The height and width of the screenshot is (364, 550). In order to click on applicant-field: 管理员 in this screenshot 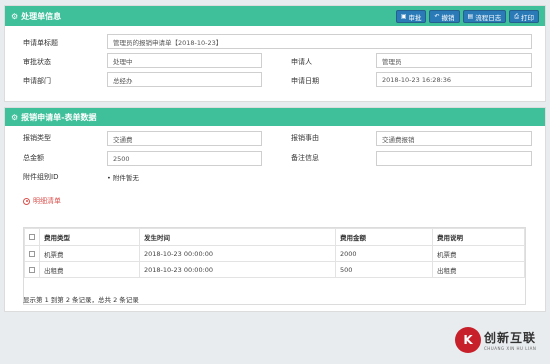, I will do `click(454, 60)`.